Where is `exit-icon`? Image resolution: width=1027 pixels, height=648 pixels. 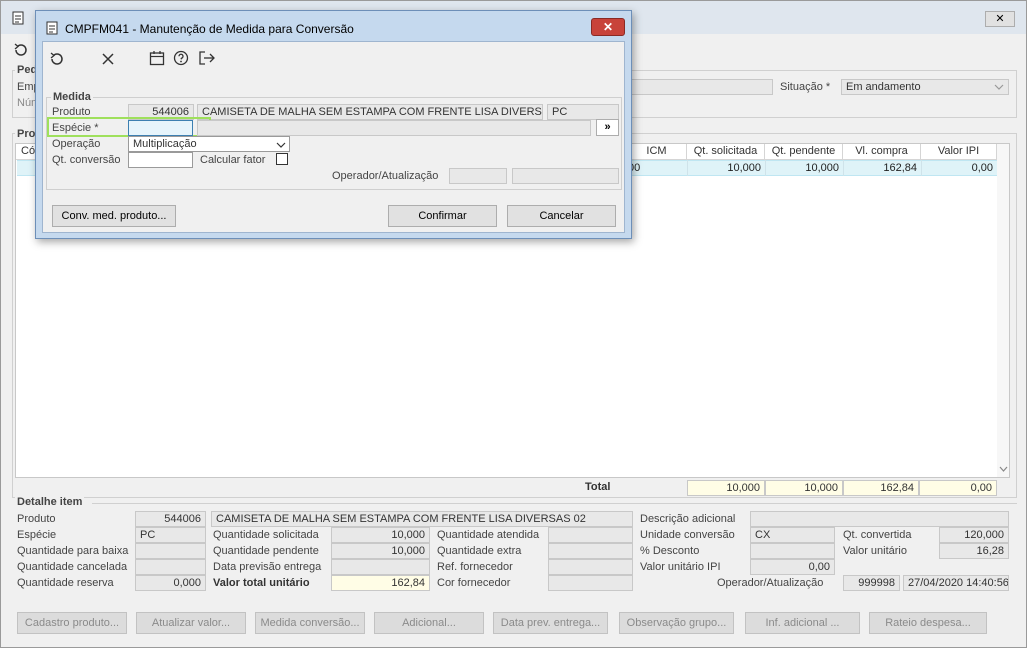 exit-icon is located at coordinates (207, 58).